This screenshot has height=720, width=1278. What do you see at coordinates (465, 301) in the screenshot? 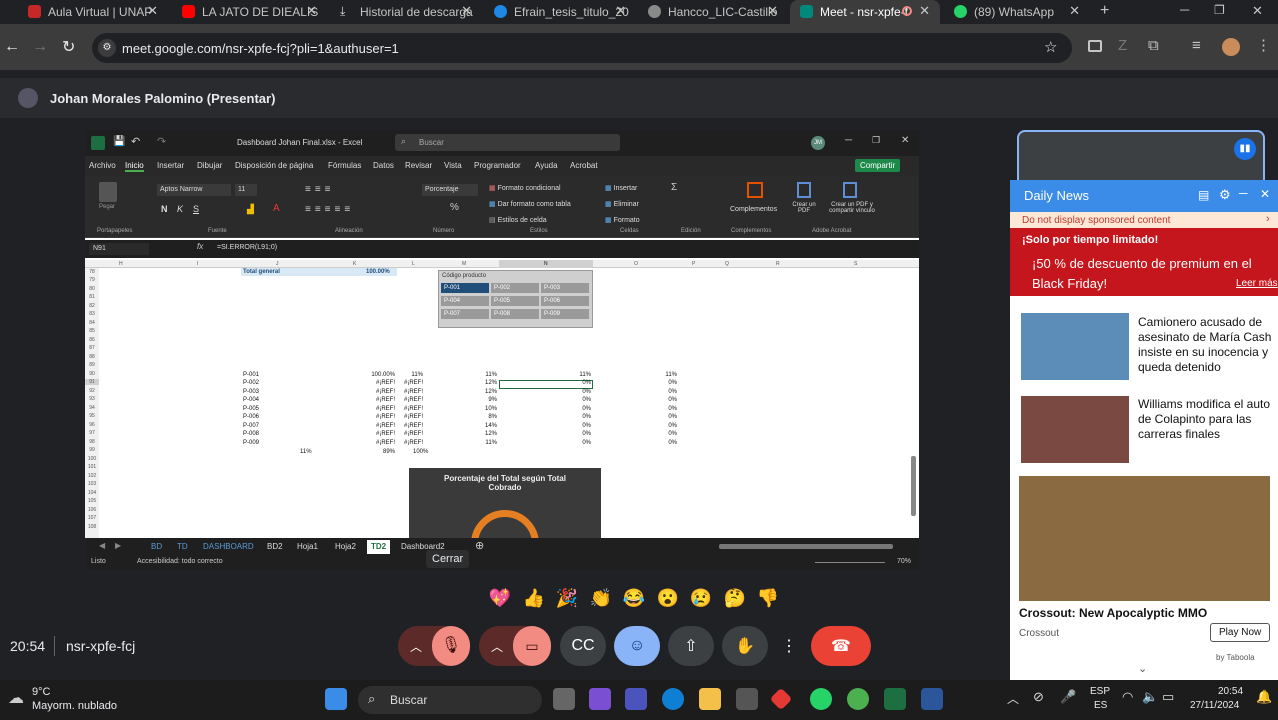
I see `slicer-item: P-004` at bounding box center [465, 301].